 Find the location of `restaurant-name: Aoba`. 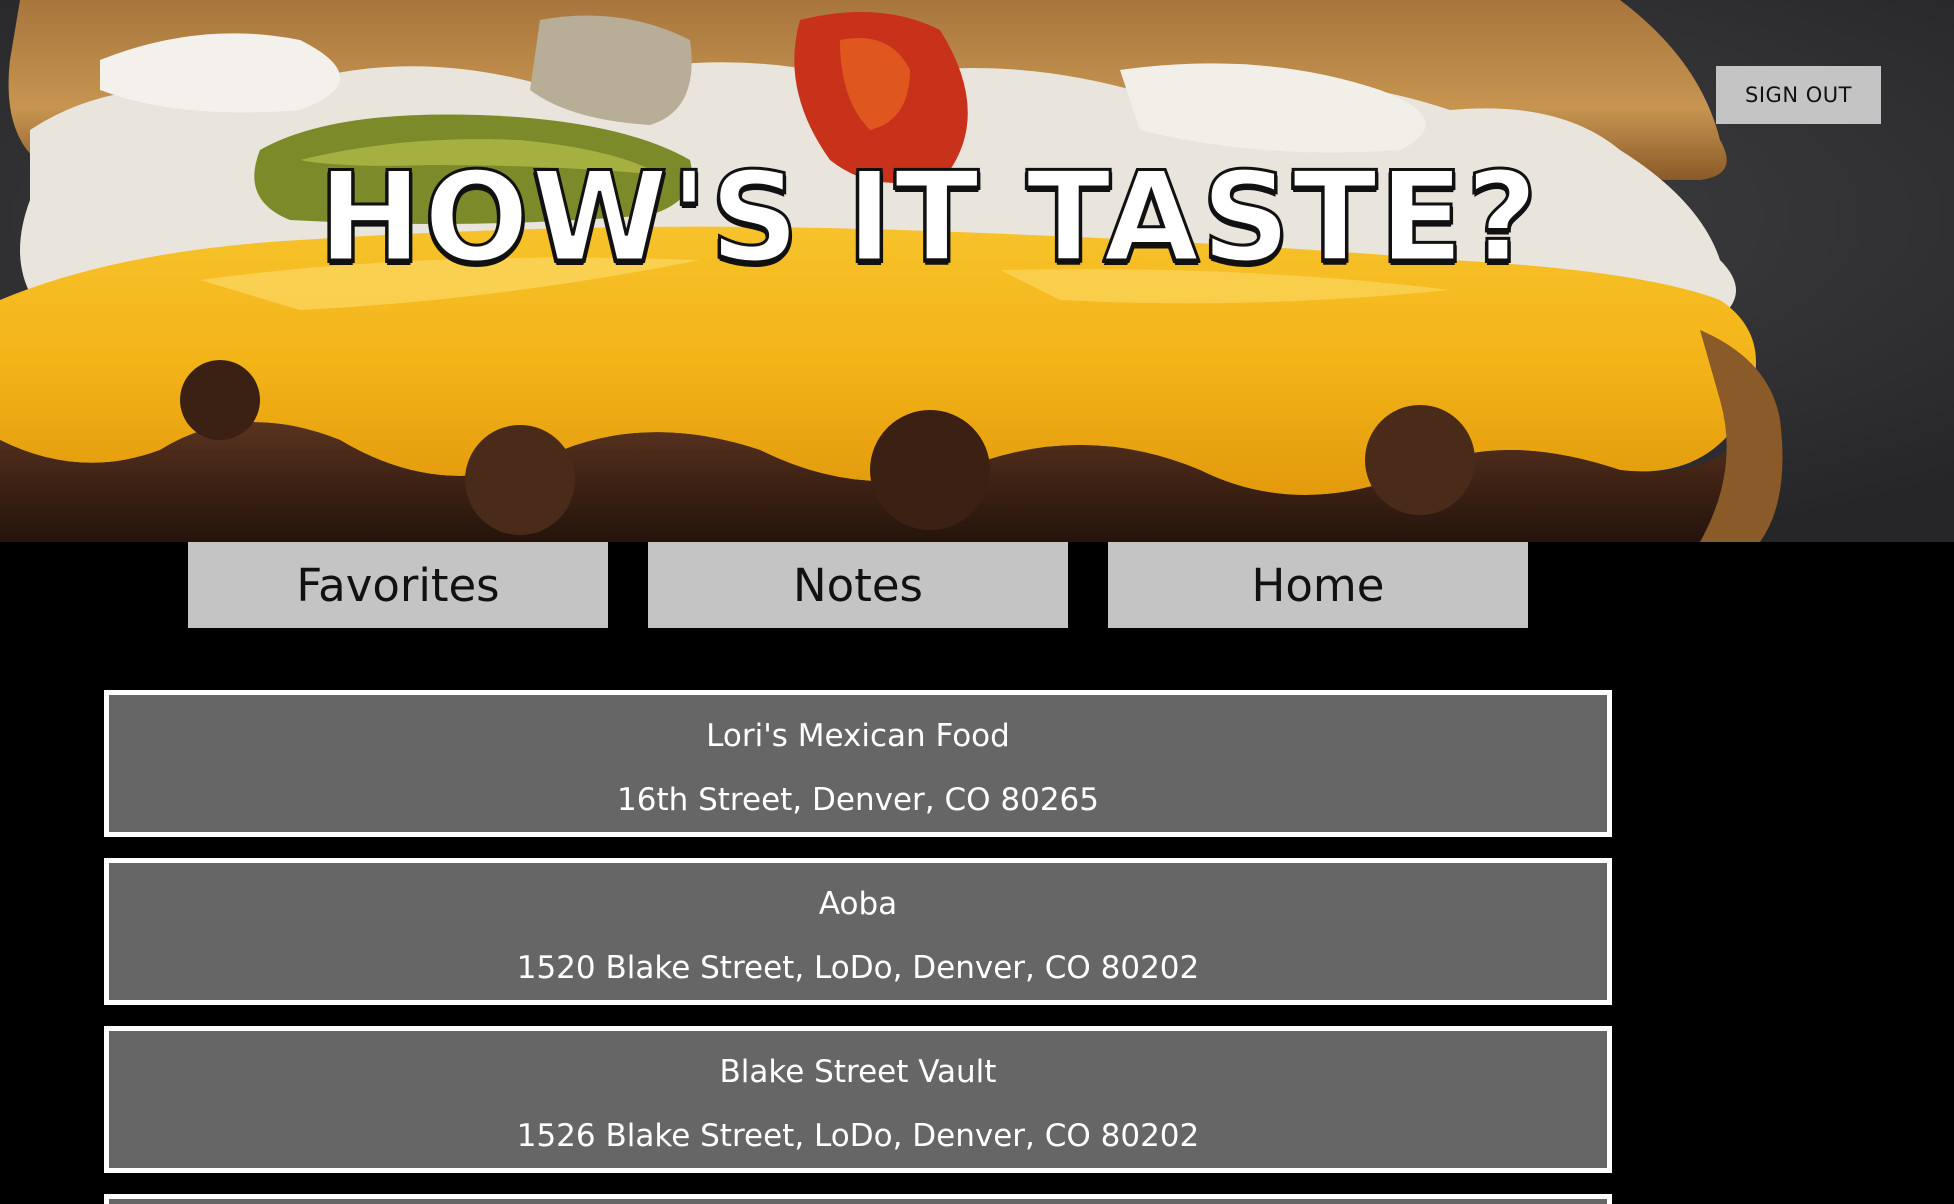

restaurant-name: Aoba is located at coordinates (858, 904).